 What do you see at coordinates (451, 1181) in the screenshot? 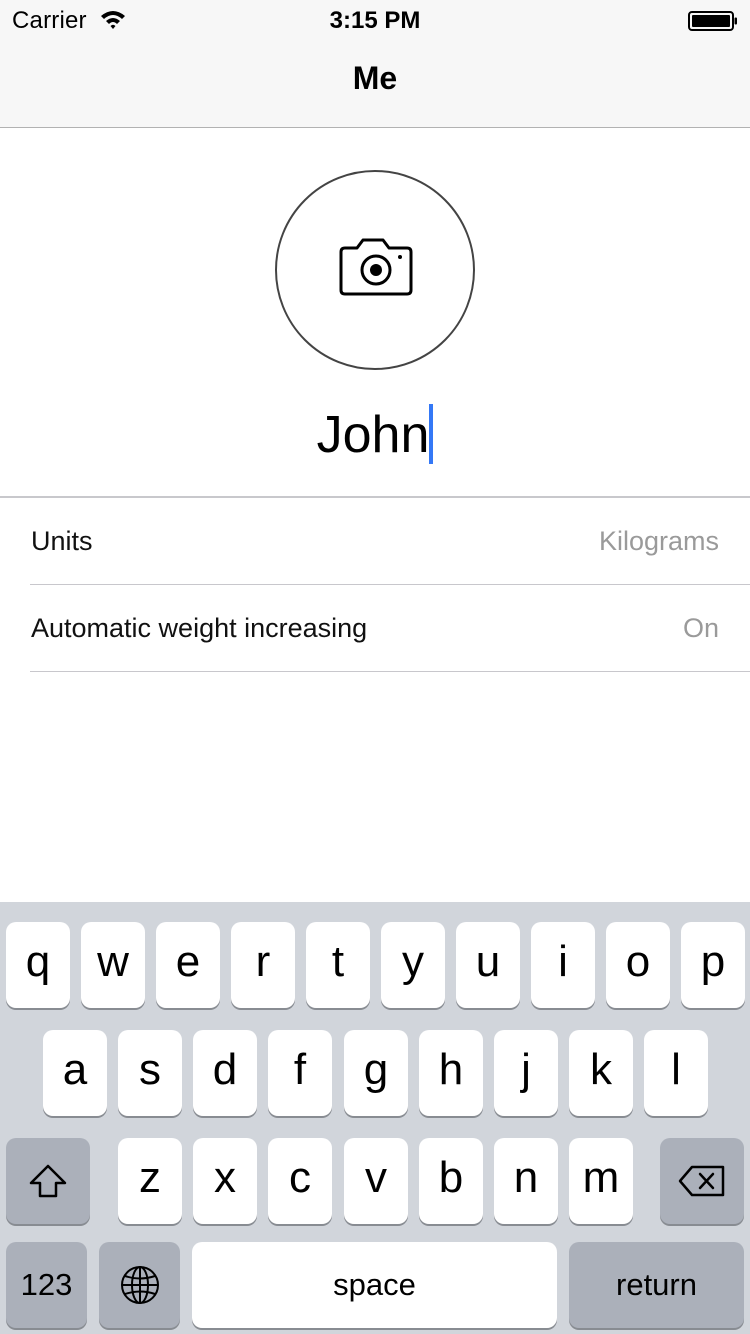
I see `key-b: b` at bounding box center [451, 1181].